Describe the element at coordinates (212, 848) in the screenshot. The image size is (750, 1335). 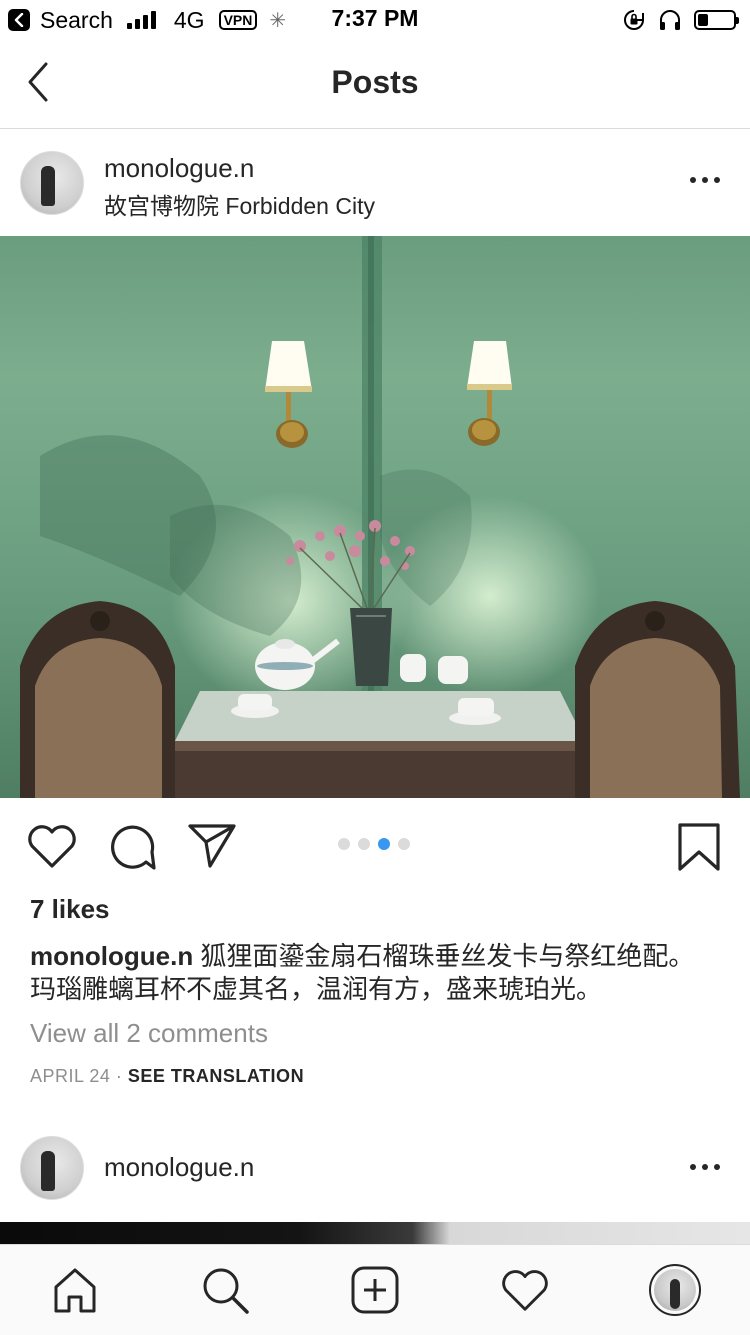
I see `share-send-icon` at that location.